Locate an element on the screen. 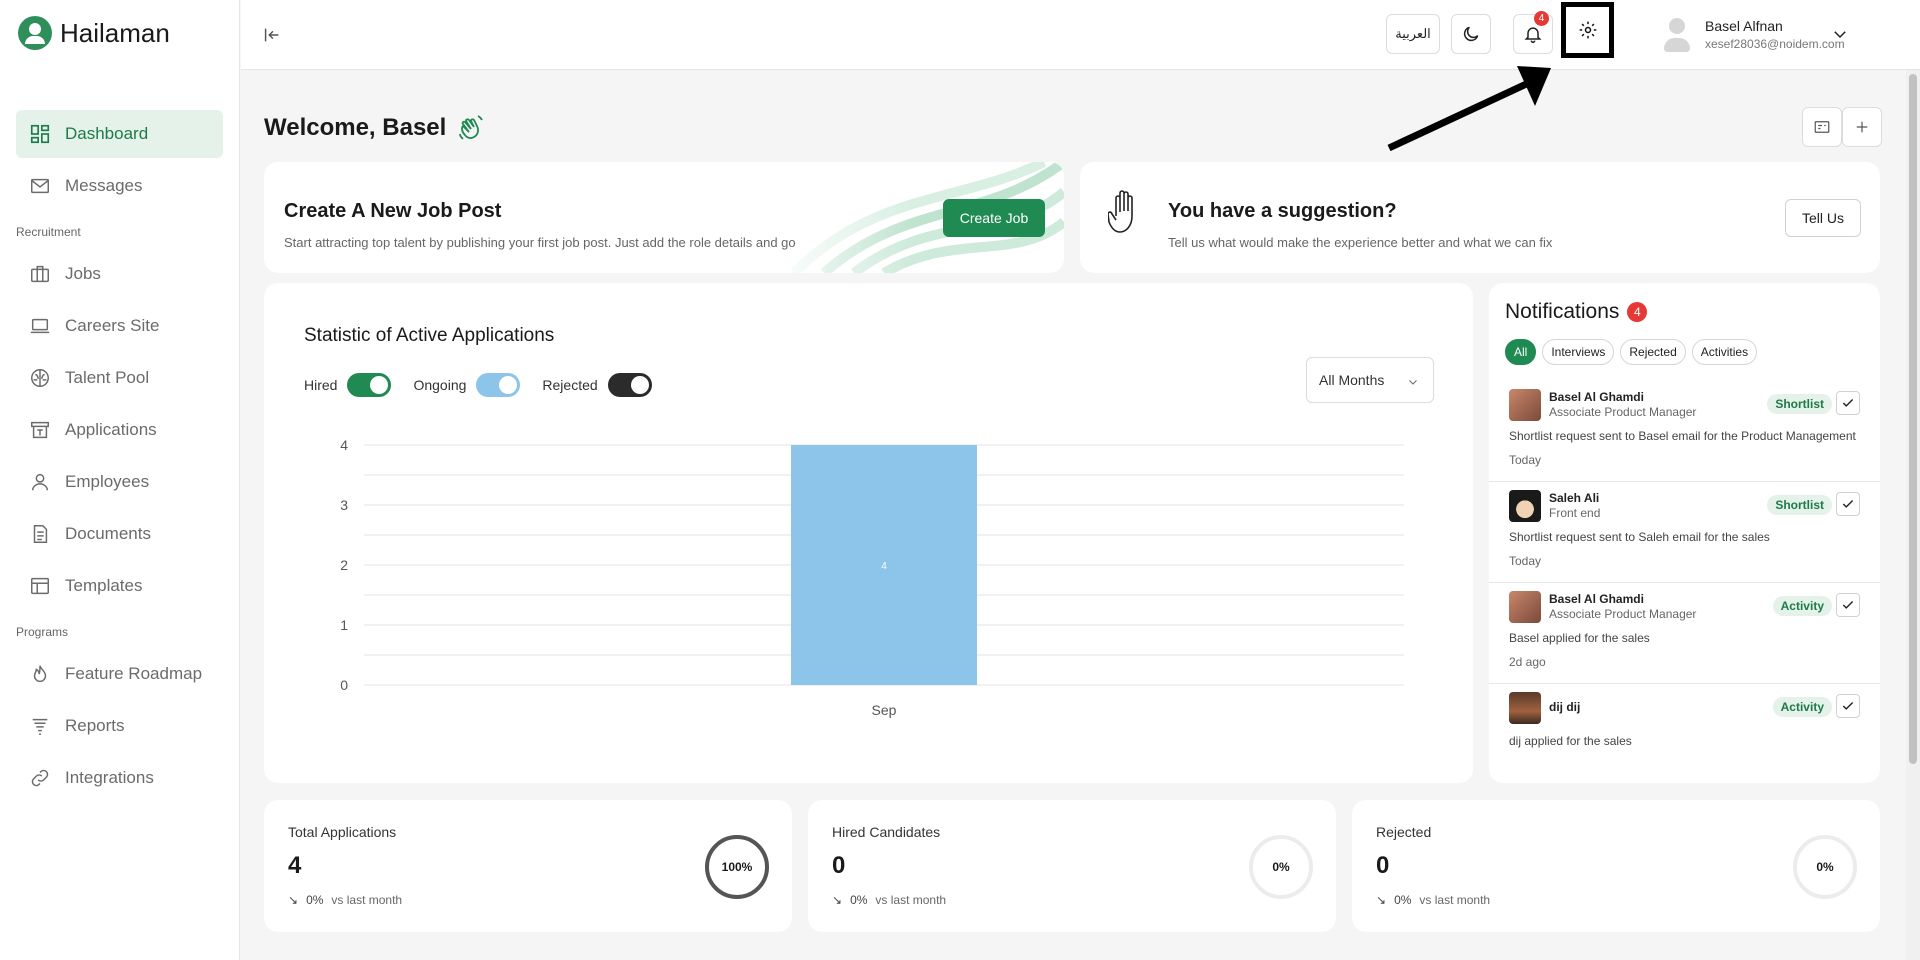  document-icon is located at coordinates (40, 534).